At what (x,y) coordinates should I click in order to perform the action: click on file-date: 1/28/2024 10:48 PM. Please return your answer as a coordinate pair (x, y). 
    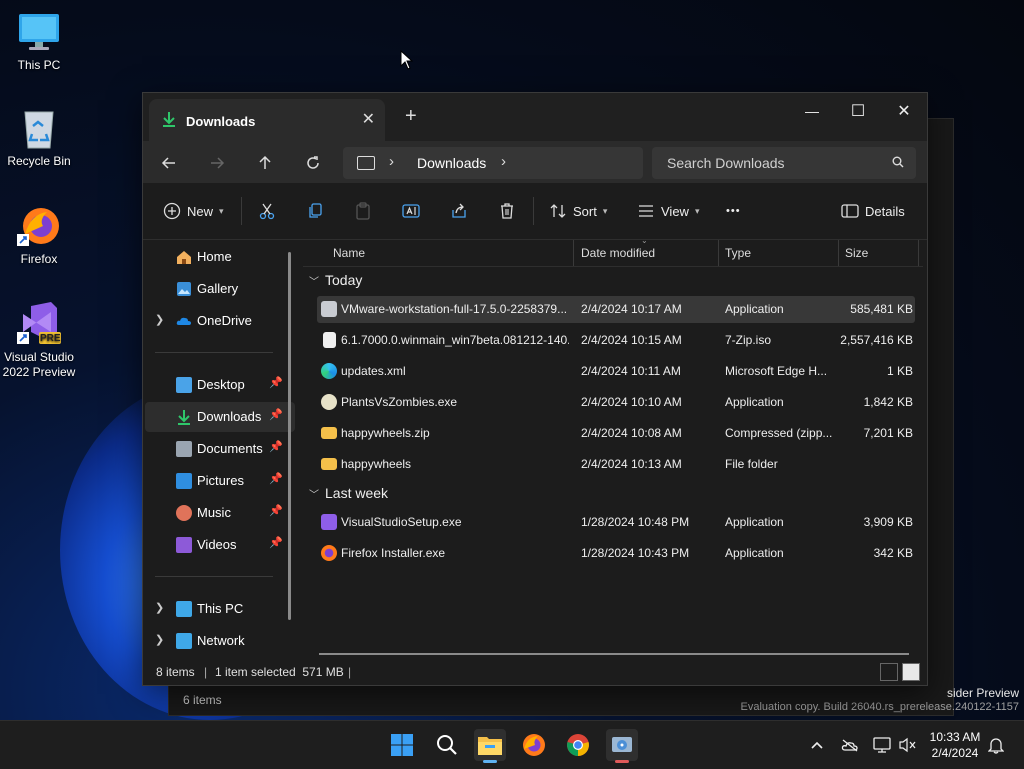
    Looking at the image, I should click on (635, 522).